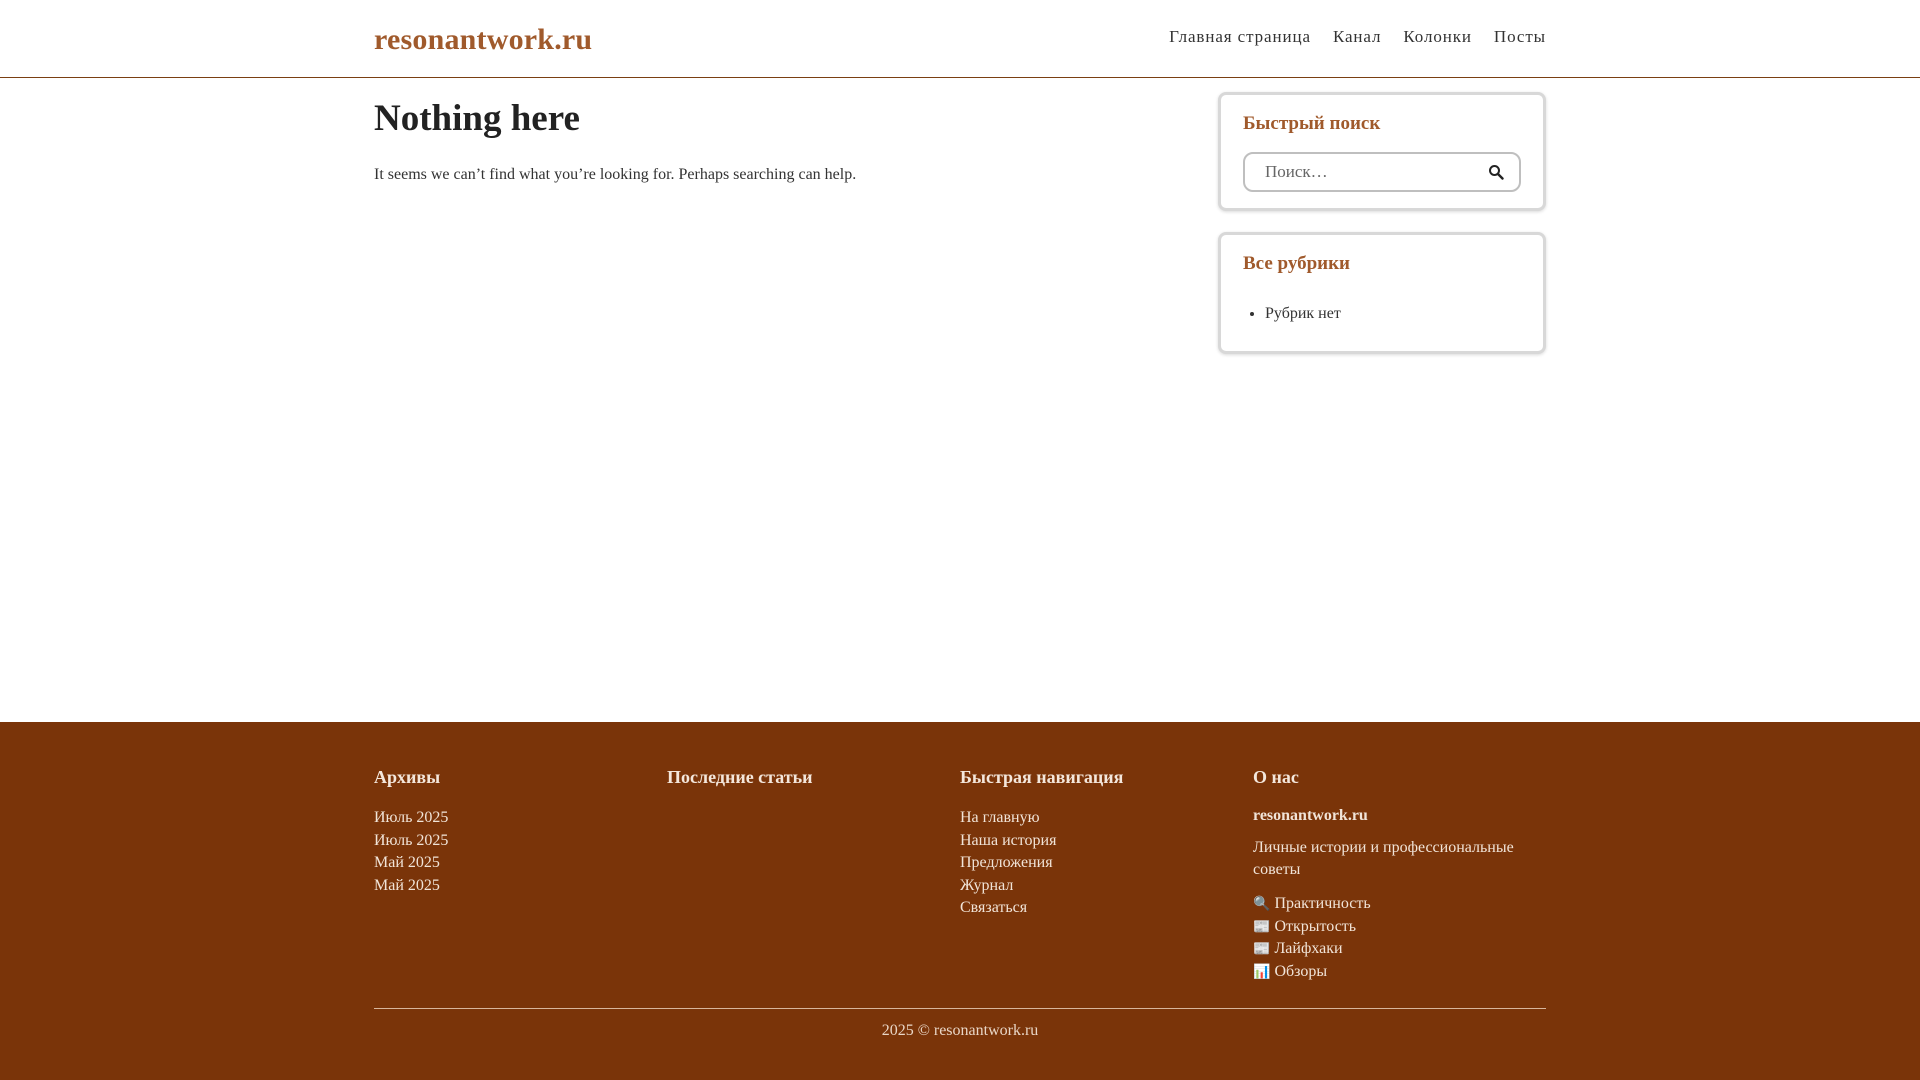 The height and width of the screenshot is (1080, 1920). I want to click on quicknav-home: На главную, so click(1000, 817).